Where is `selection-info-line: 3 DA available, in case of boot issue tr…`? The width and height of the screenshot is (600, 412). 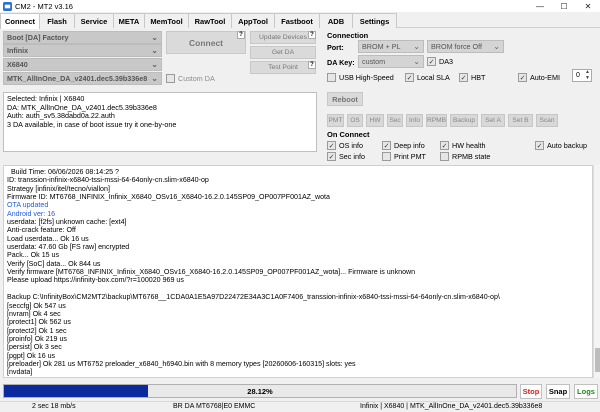 selection-info-line: 3 DA available, in case of boot issue tr… is located at coordinates (92, 125).